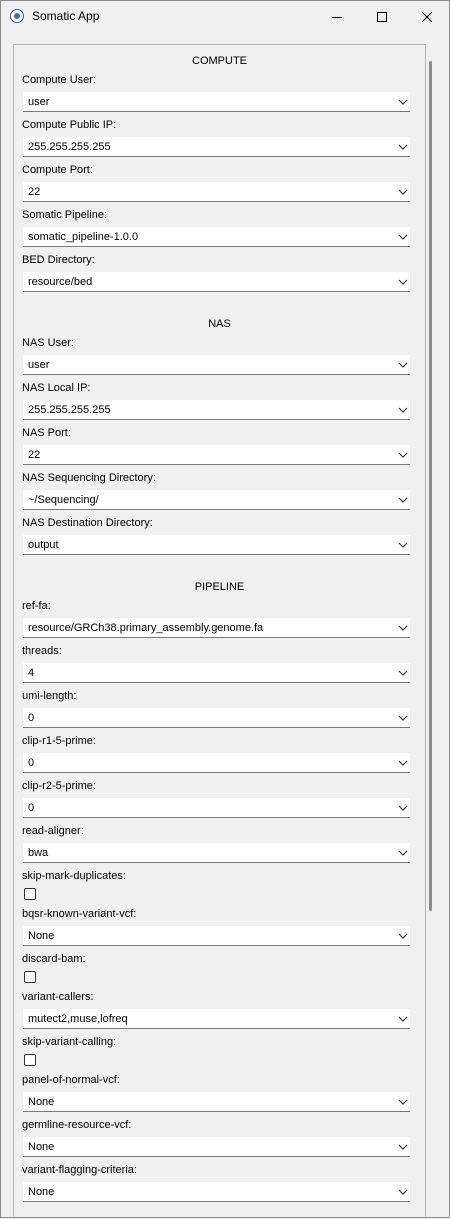  I want to click on minimize-icon, so click(336, 17).